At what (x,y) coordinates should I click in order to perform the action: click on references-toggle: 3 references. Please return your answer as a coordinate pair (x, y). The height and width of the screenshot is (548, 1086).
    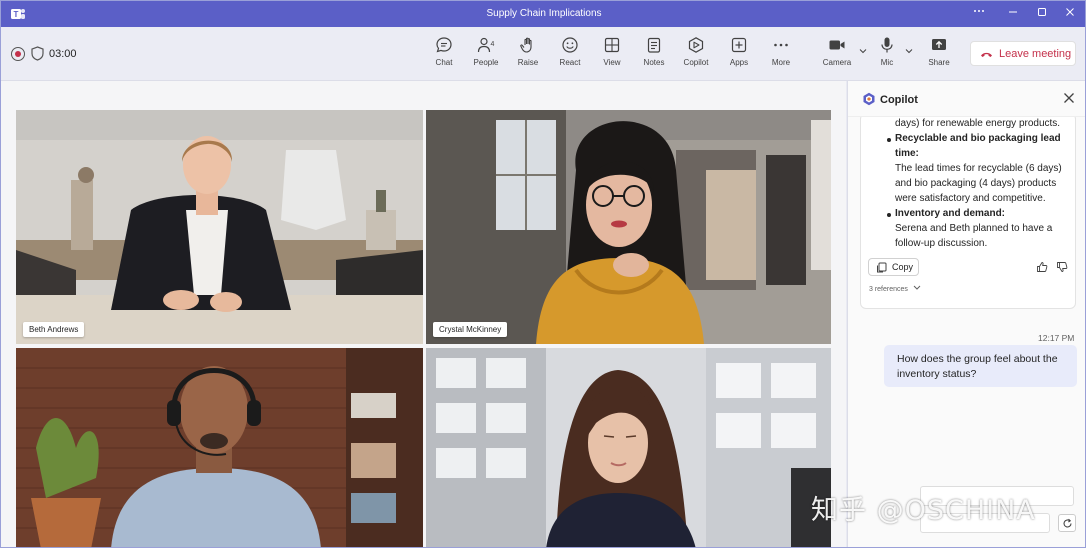
    Looking at the image, I should click on (895, 289).